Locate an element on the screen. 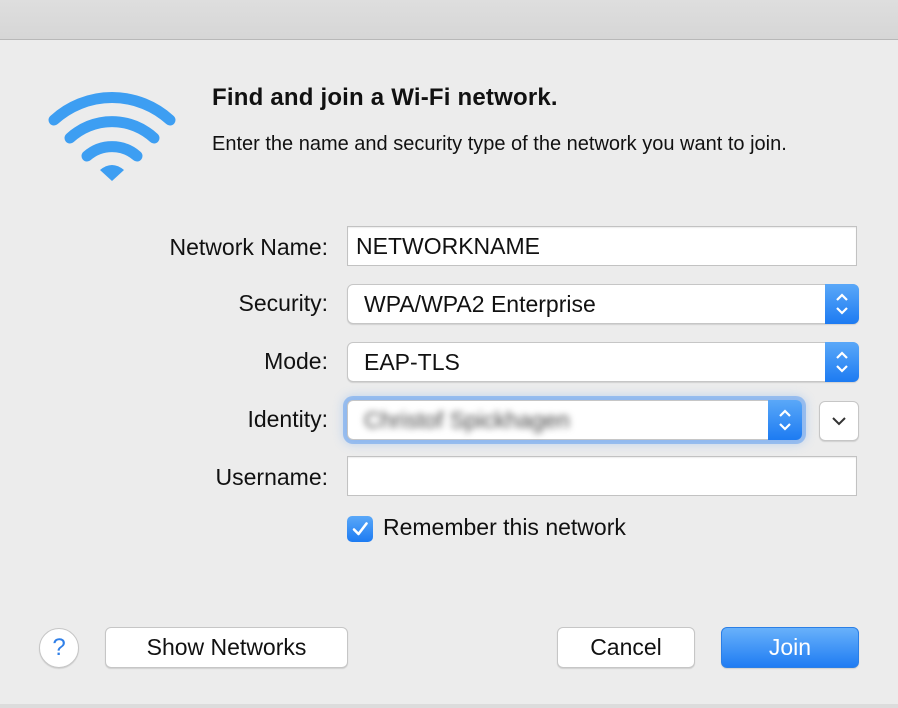 Image resolution: width=898 pixels, height=708 pixels. security-popup: WPA/WPA2 Enterprise is located at coordinates (603, 304).